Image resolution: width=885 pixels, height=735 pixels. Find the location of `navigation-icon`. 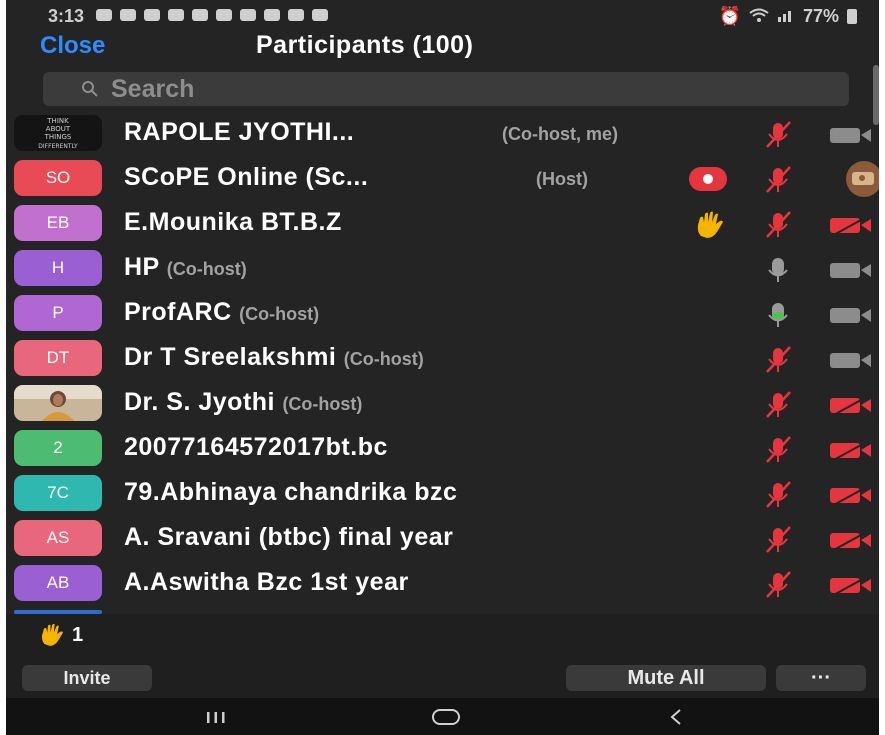

navigation-icon is located at coordinates (104, 15).